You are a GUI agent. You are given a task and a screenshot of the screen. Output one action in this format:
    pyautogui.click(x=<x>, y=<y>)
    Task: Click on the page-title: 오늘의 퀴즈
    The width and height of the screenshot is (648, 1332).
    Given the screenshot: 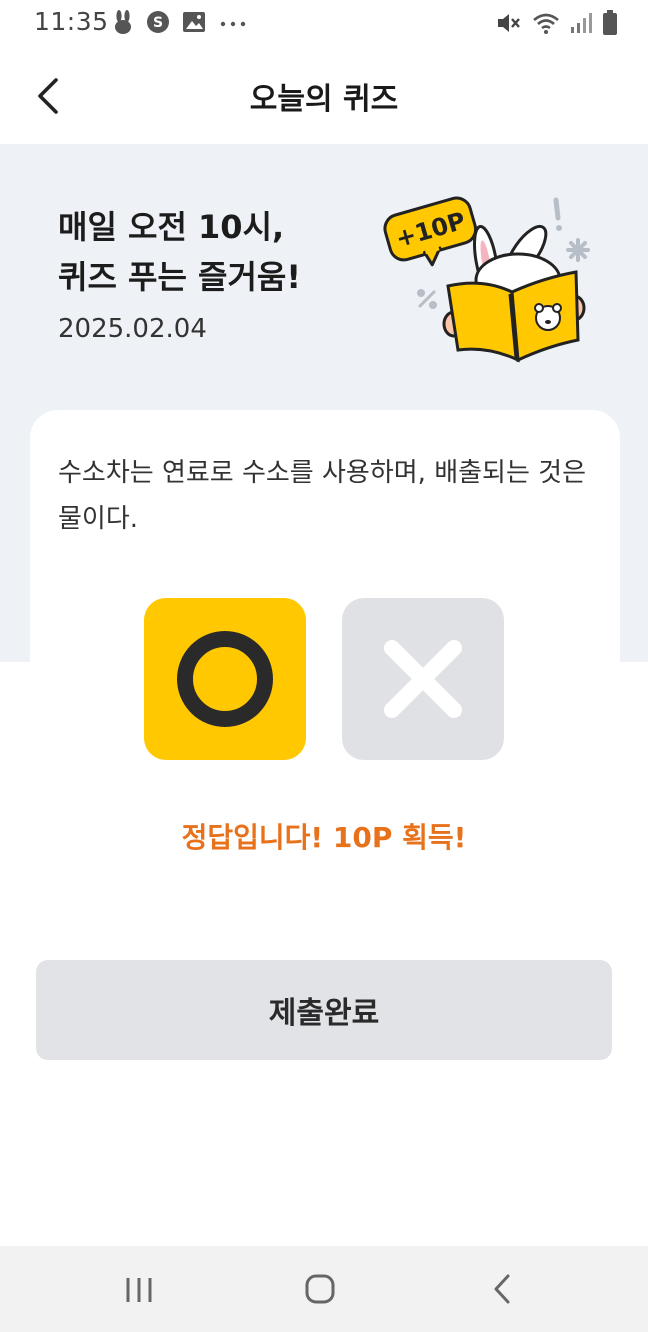 What is the action you would take?
    pyautogui.click(x=324, y=99)
    